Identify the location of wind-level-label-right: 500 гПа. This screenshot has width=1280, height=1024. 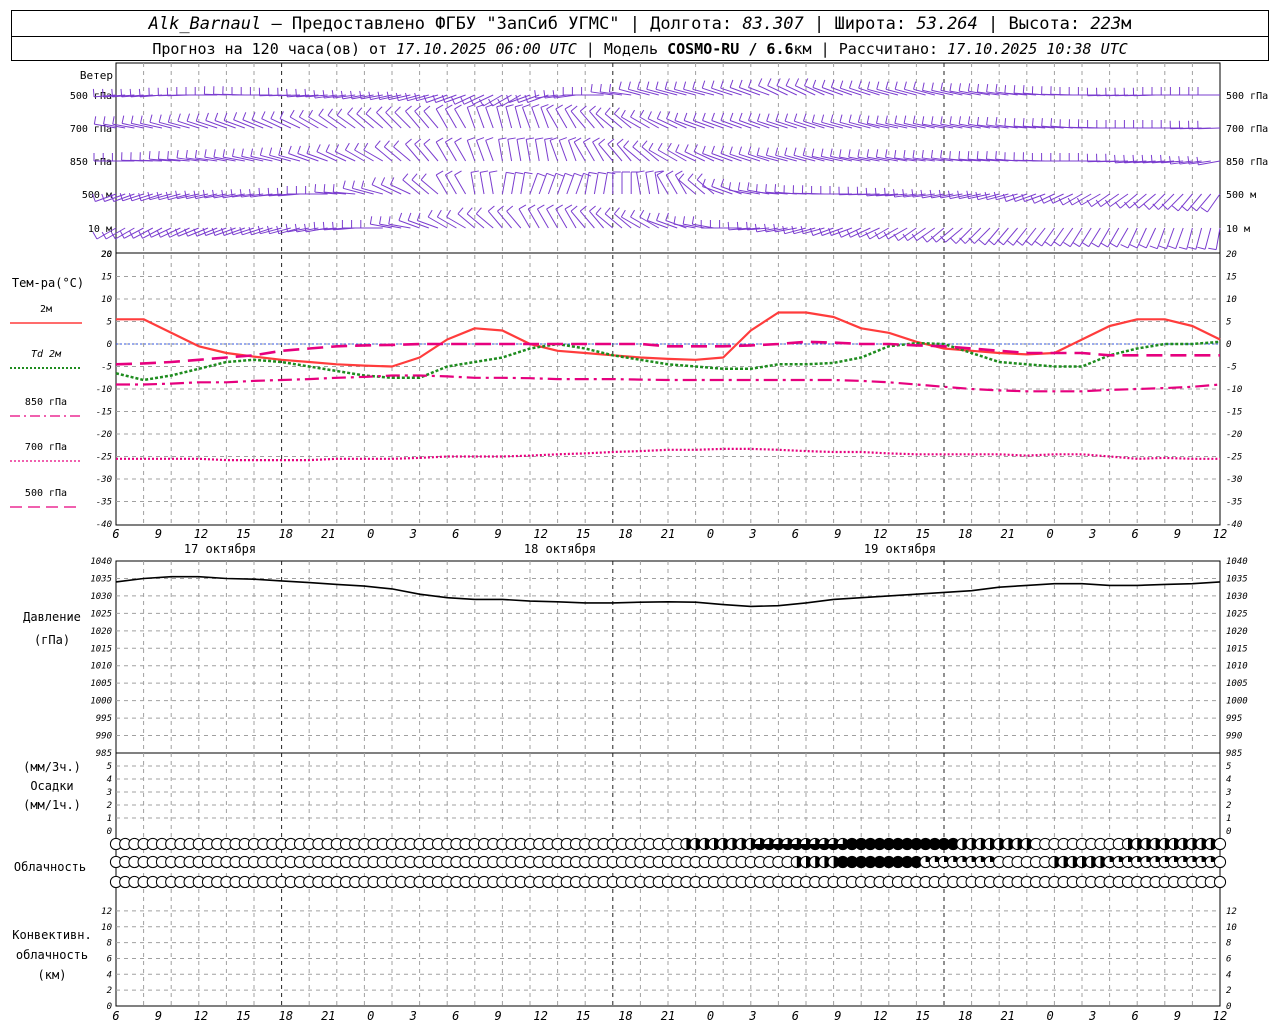
(1247, 96).